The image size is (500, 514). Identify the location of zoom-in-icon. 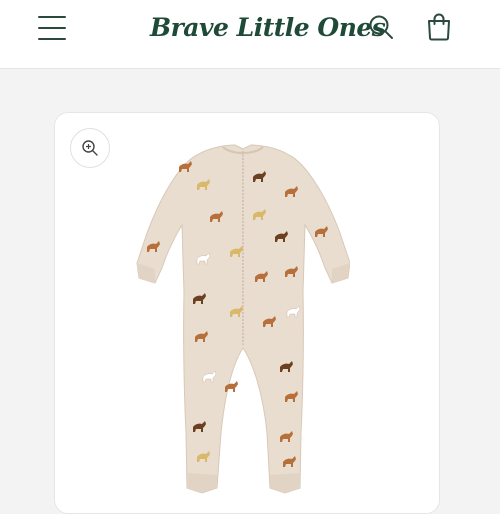
(90, 148).